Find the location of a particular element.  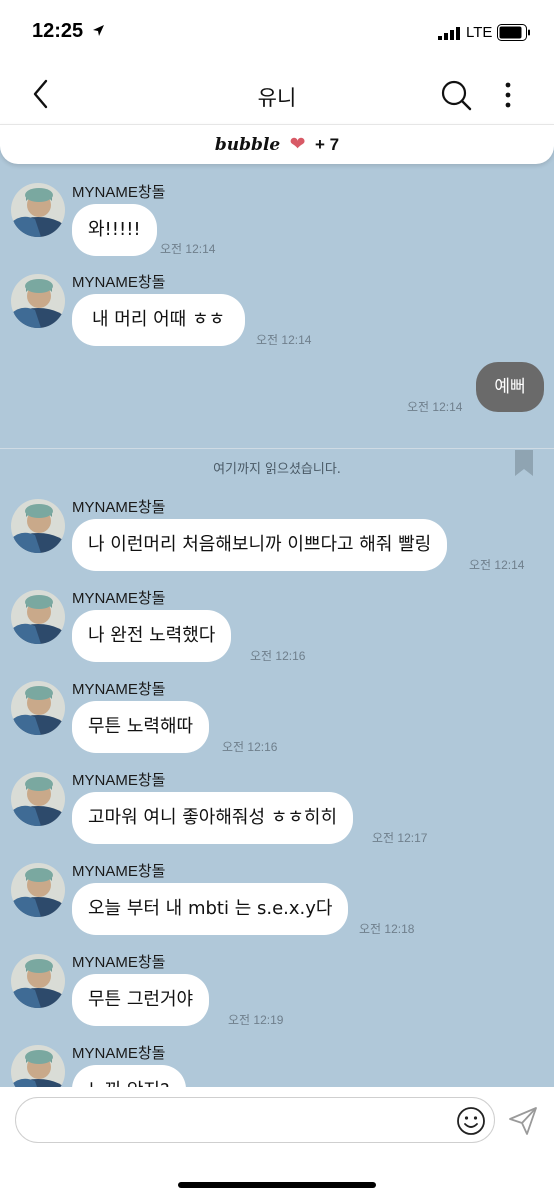

signal-icon is located at coordinates (449, 33).